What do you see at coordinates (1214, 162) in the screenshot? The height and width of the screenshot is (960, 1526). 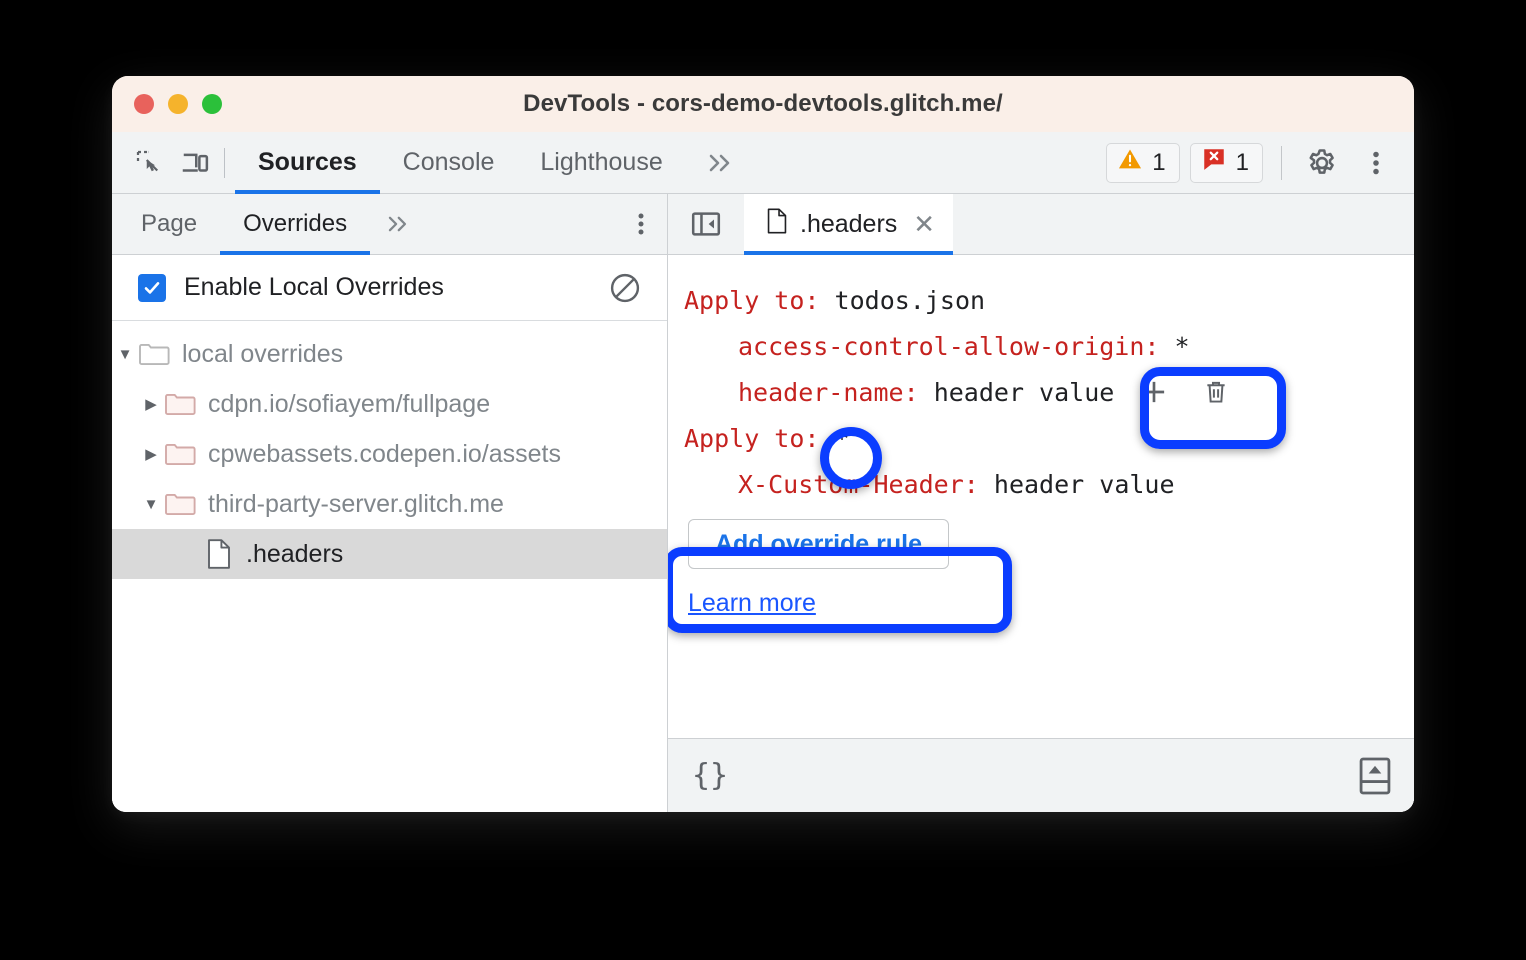 I see `error-icon` at bounding box center [1214, 162].